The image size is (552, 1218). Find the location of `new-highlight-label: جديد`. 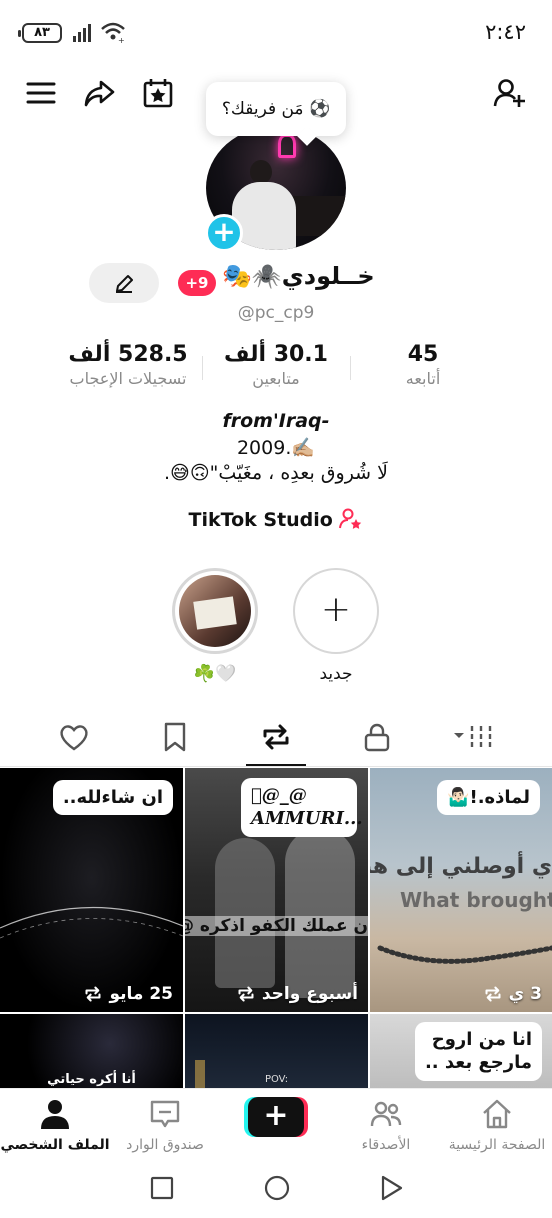

new-highlight-label: جديد is located at coordinates (336, 674).